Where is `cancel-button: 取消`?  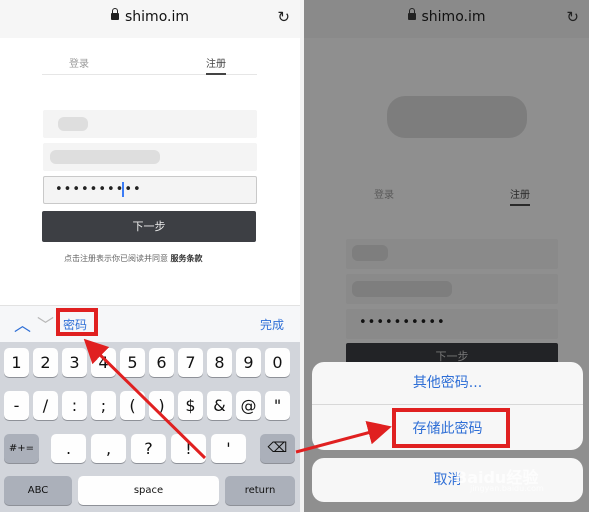
cancel-button: 取消 is located at coordinates (447, 480).